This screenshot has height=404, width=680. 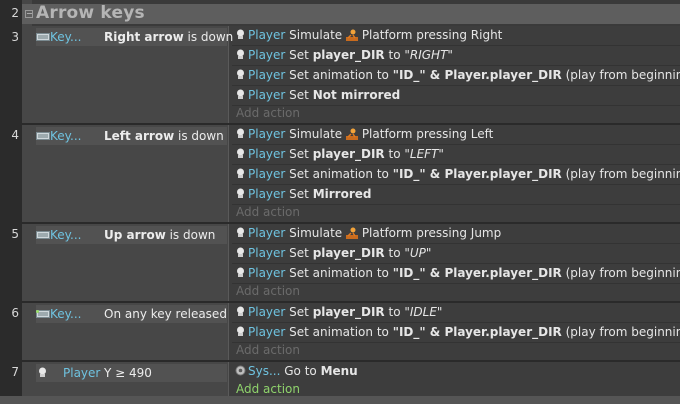 I want to click on scroll-edge, so click(x=340, y=400).